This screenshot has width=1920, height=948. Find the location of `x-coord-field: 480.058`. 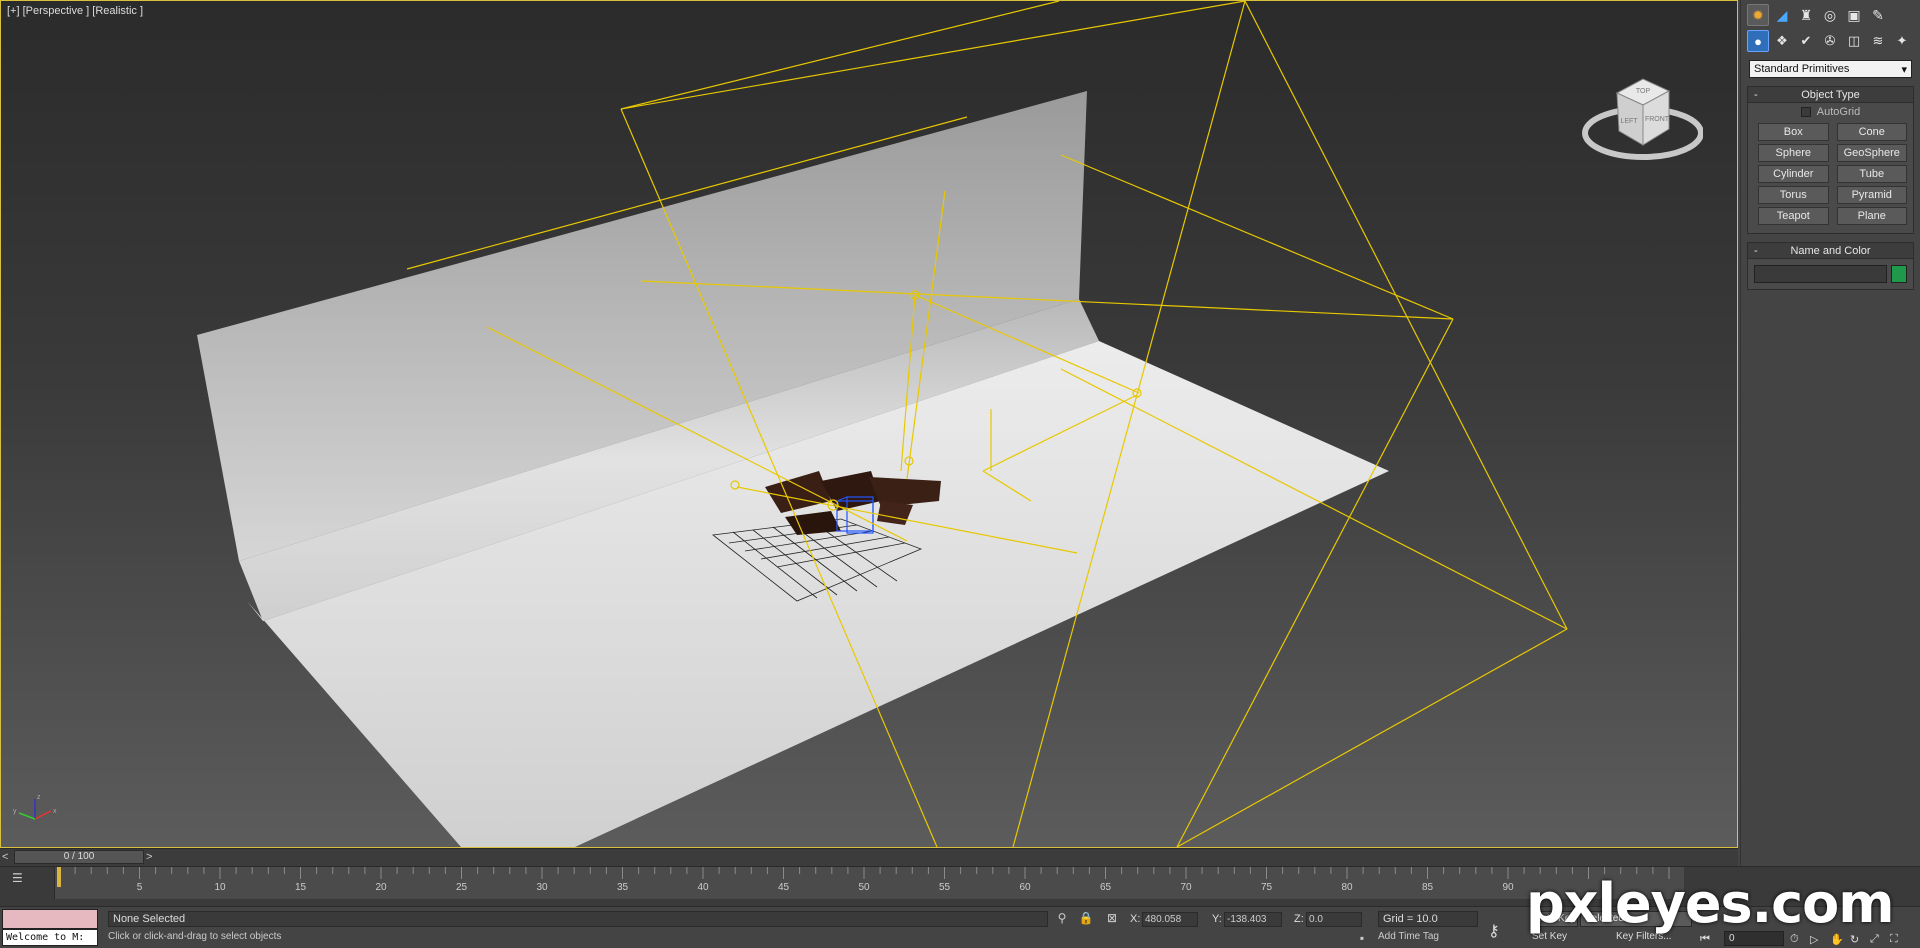

x-coord-field: 480.058 is located at coordinates (1170, 919).